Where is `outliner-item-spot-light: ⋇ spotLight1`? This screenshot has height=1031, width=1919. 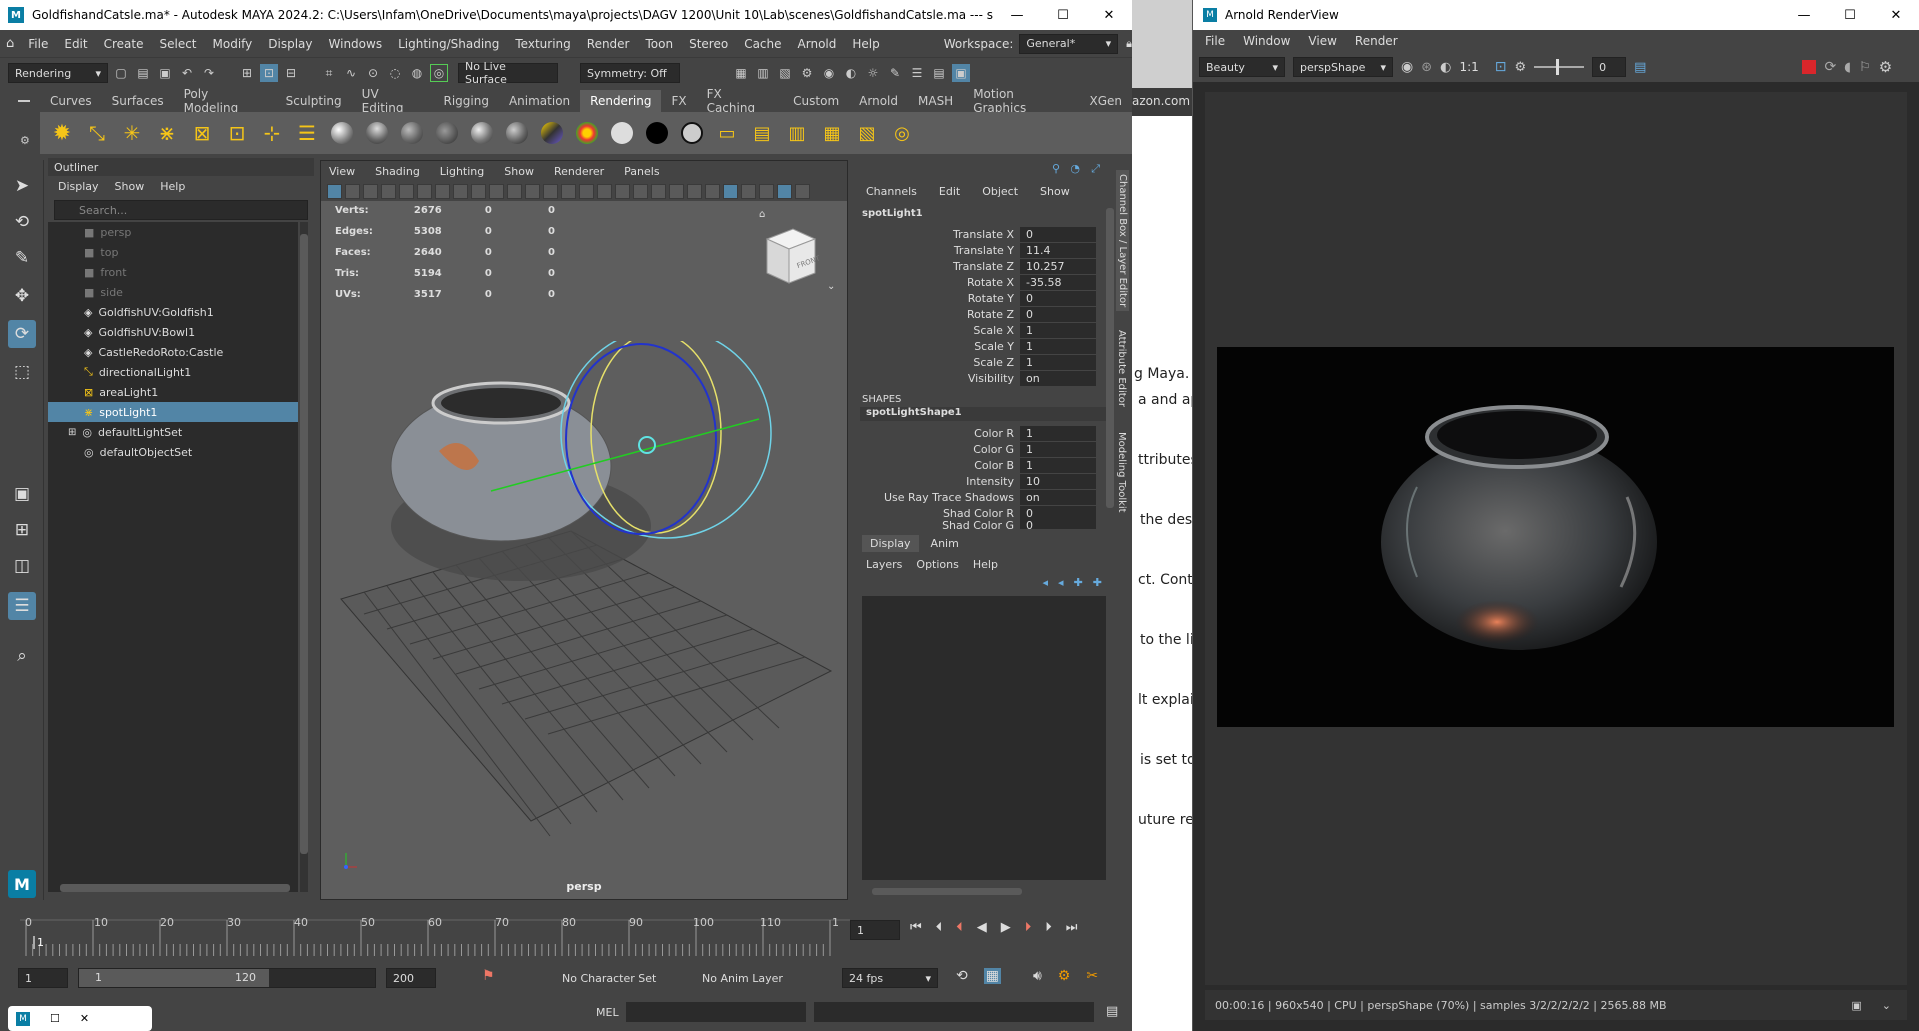
outliner-item-spot-light: ⋇ spotLight1 is located at coordinates (173, 412).